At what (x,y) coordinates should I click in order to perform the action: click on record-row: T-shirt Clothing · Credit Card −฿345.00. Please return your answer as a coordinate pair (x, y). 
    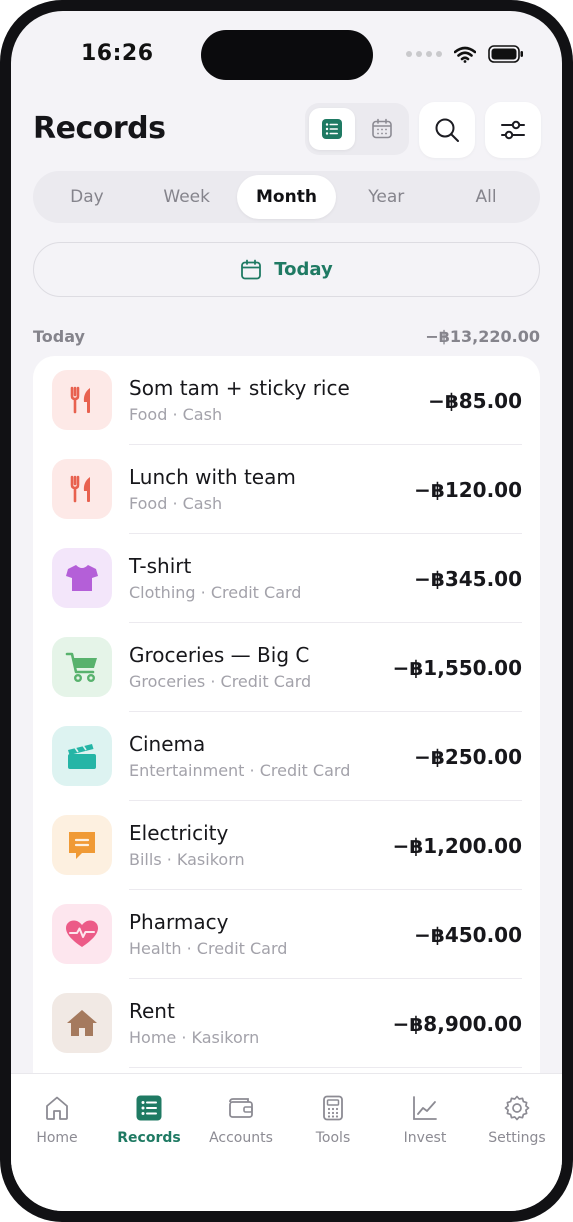
    Looking at the image, I should click on (286, 578).